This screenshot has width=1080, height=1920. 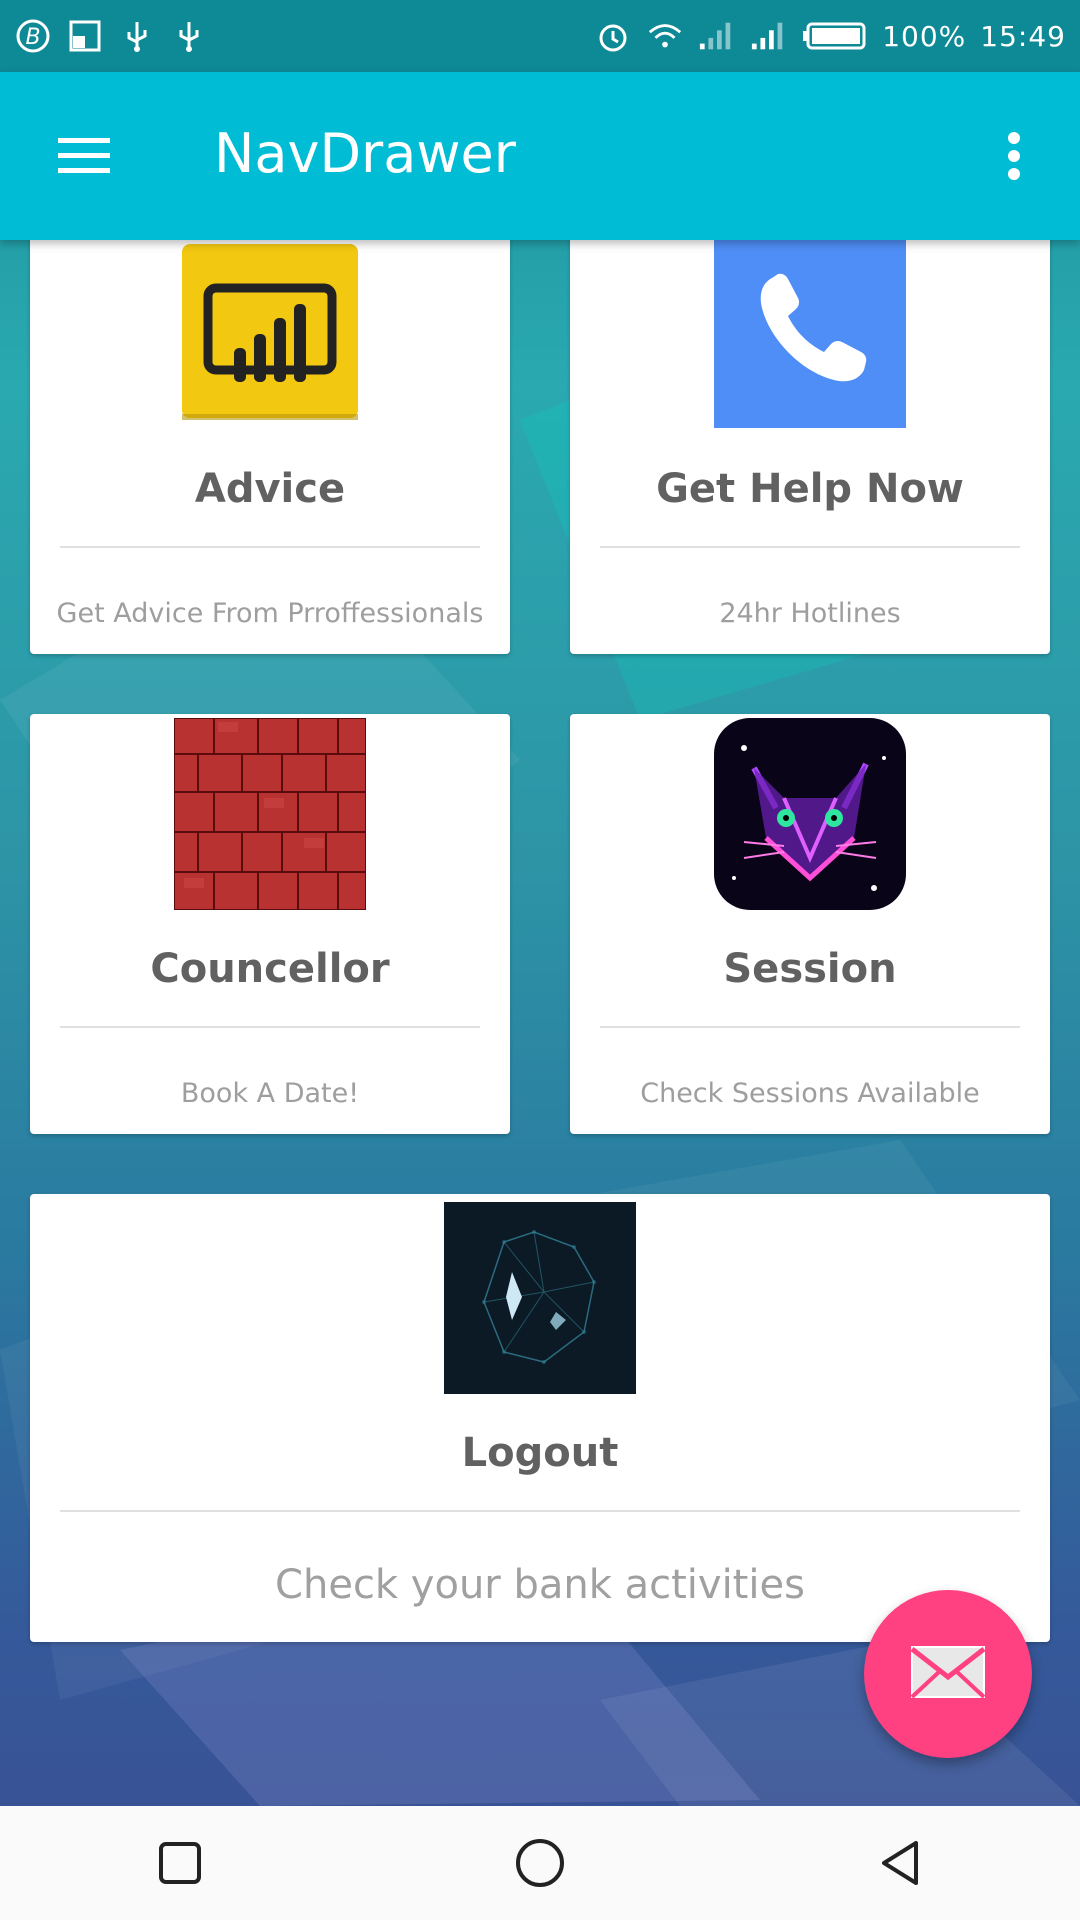 I want to click on advice-card: Advice Get Advice From Prroffessionals, so click(x=270, y=442).